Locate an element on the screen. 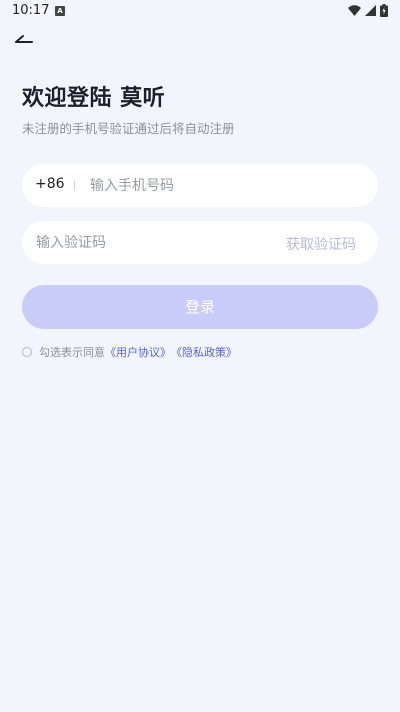 Image resolution: width=400 pixels, height=712 pixels. verification-code-field: 获取验证码 is located at coordinates (200, 242).